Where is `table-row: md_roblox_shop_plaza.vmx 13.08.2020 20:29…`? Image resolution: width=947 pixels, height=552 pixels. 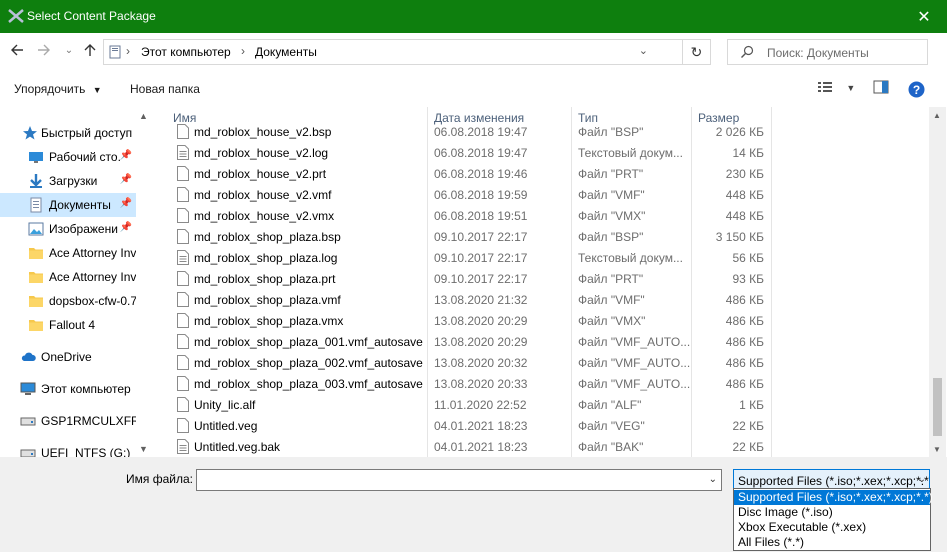
table-row: md_roblox_shop_plaza.vmx 13.08.2020 20:29… is located at coordinates (540, 320).